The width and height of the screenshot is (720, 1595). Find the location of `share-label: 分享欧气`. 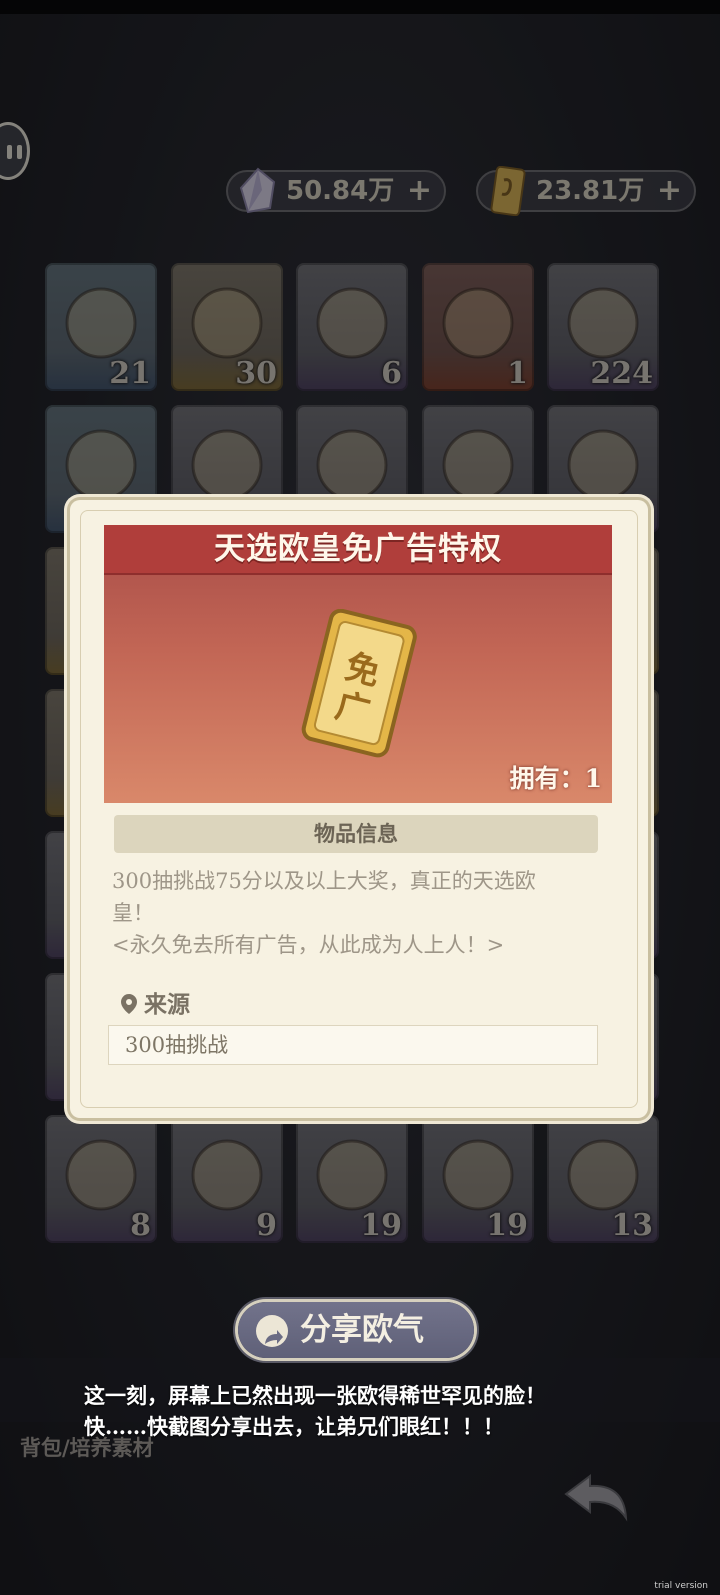

share-label: 分享欧气 is located at coordinates (362, 1330).